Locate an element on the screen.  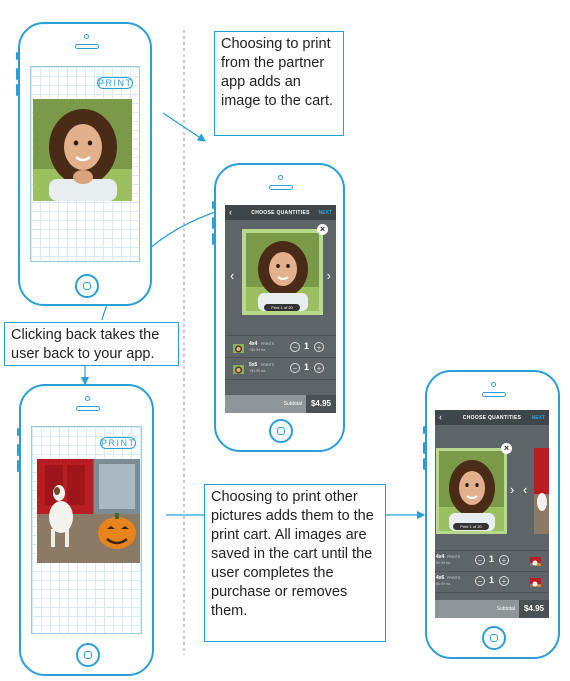
dog-pumpkin-photo is located at coordinates (88, 511).